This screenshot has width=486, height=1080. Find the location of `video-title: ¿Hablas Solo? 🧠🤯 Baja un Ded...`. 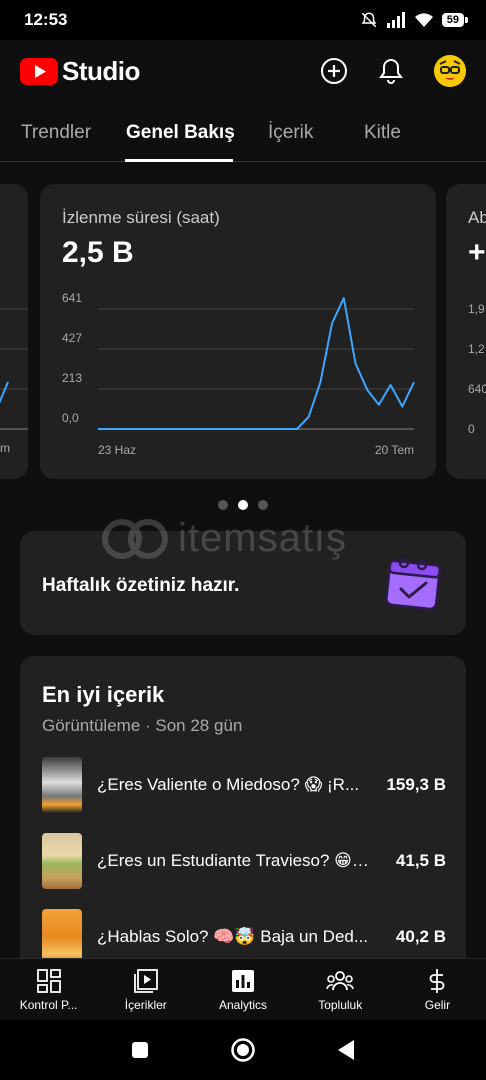

video-title: ¿Hablas Solo? 🧠🤯 Baja un Ded... is located at coordinates (233, 936).